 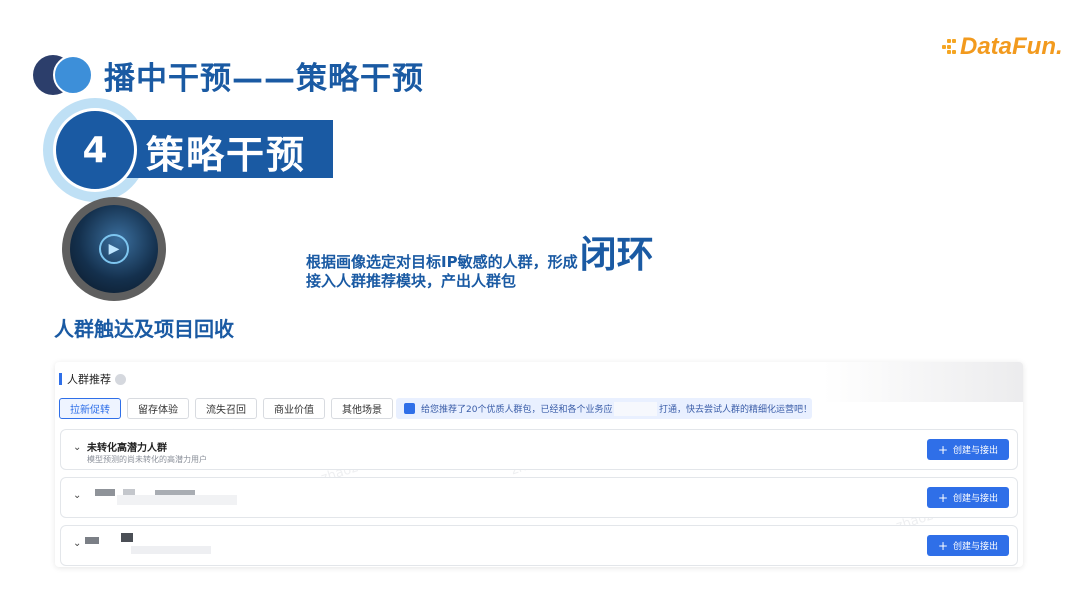 I want to click on play-icon: ▶, so click(x=114, y=249).